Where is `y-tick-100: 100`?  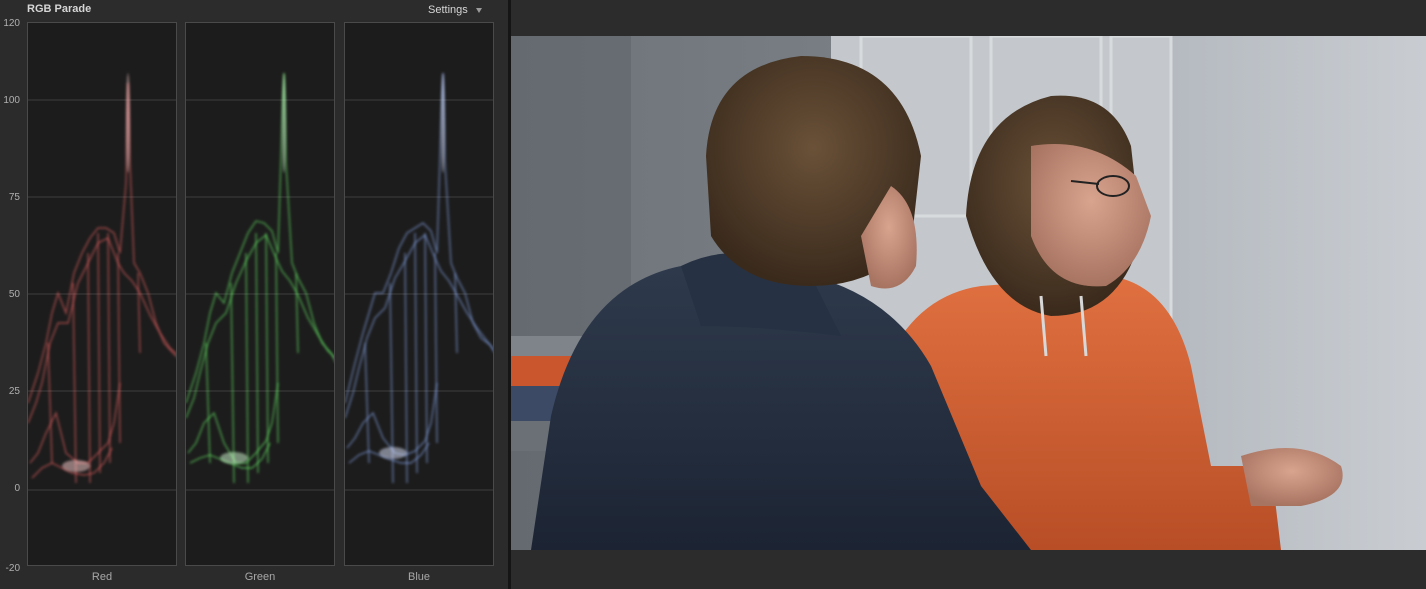 y-tick-100: 100 is located at coordinates (11, 100).